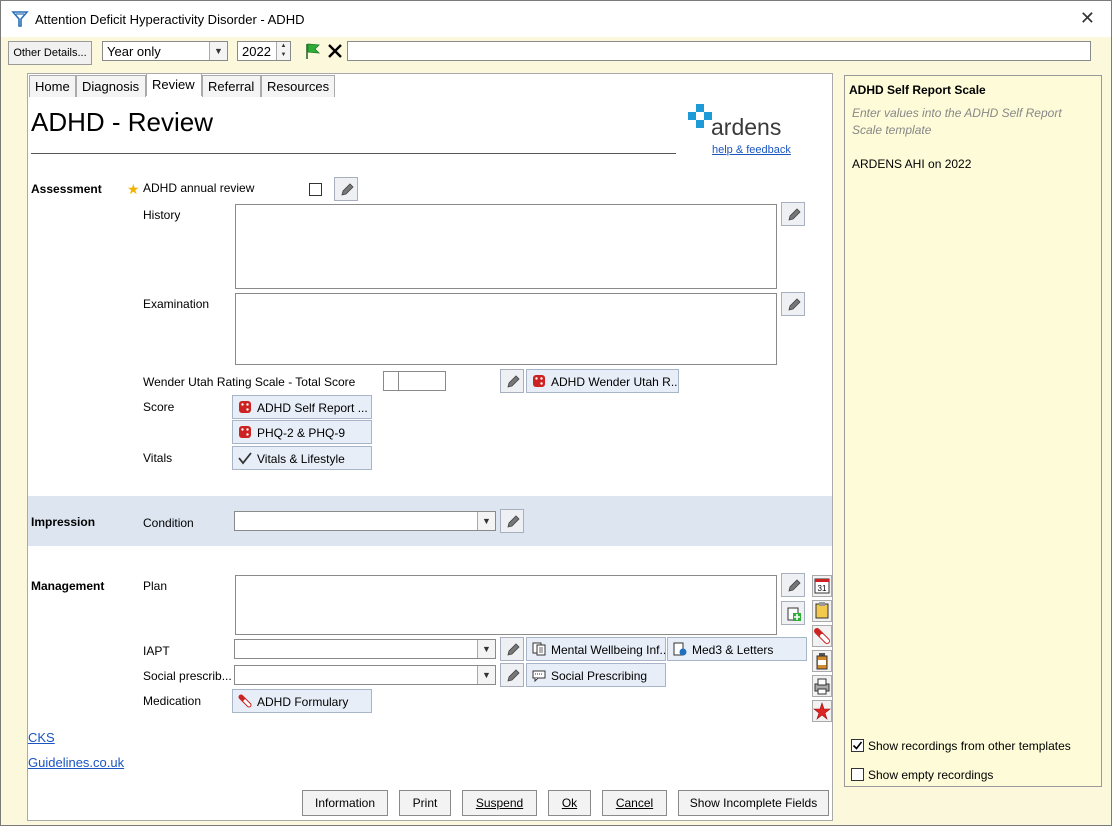 Image resolution: width=1112 pixels, height=826 pixels. I want to click on favourite-star-icon, so click(822, 711).